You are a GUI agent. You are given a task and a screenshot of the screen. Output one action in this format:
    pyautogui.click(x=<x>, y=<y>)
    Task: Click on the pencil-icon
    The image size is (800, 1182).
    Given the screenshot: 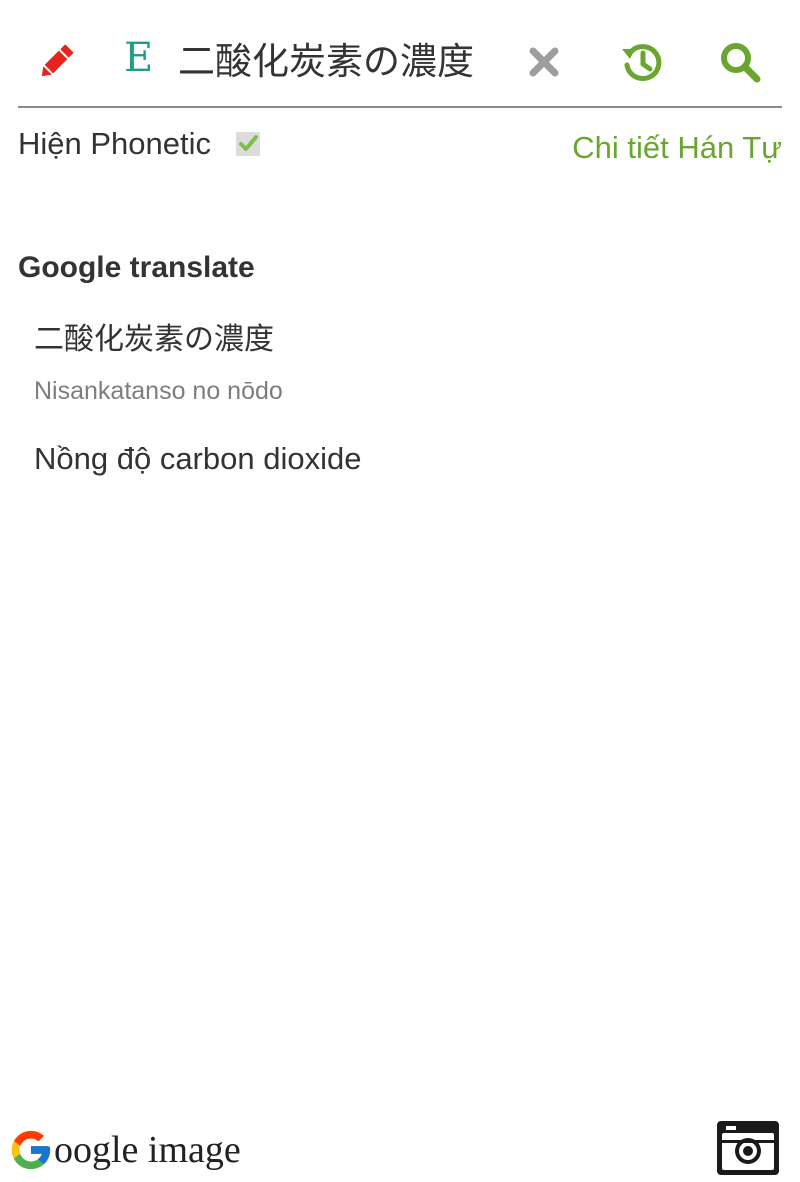 What is the action you would take?
    pyautogui.click(x=56, y=62)
    